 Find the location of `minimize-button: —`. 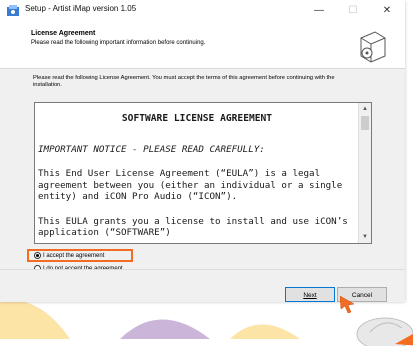

minimize-button: — is located at coordinates (319, 11).